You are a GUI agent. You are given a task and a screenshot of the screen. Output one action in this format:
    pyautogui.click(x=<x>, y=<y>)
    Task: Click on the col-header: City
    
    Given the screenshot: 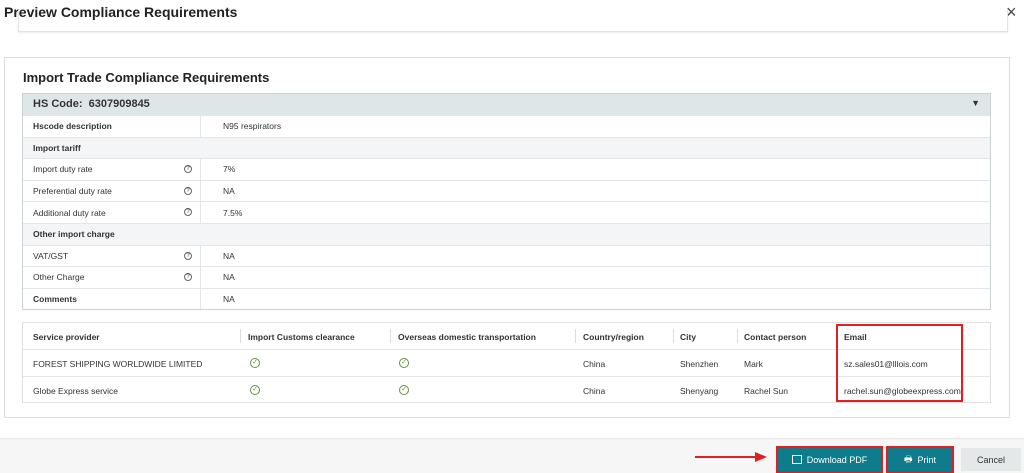 What is the action you would take?
    pyautogui.click(x=688, y=337)
    